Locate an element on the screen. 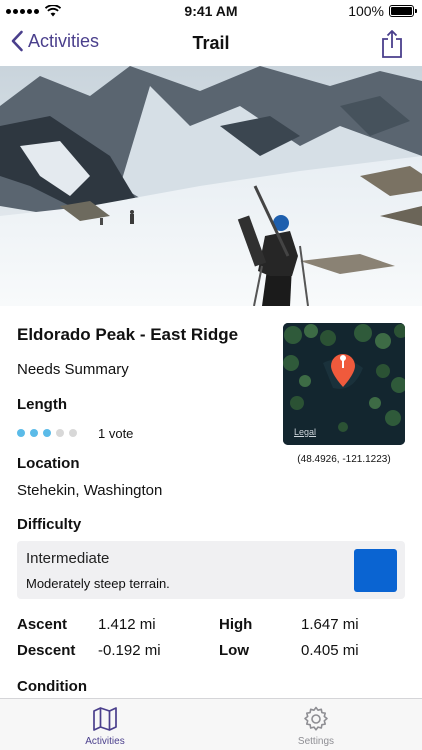  difficulty-level: Intermediate is located at coordinates (68, 558).